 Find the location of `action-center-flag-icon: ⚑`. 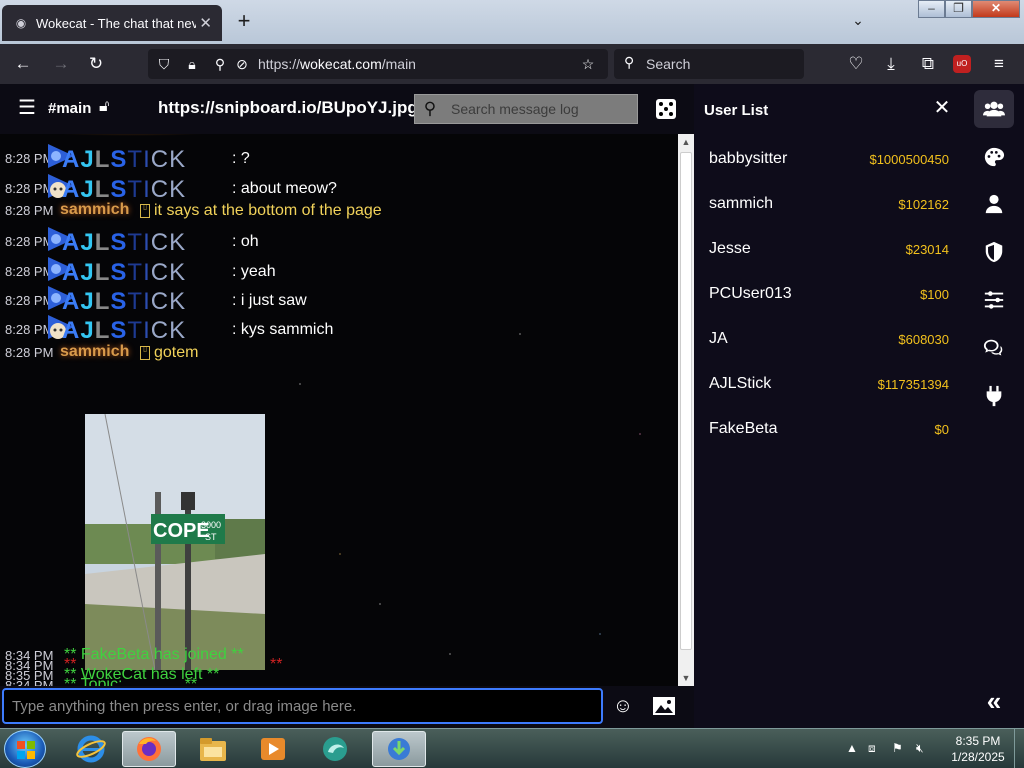

action-center-flag-icon: ⚑ is located at coordinates (897, 748).